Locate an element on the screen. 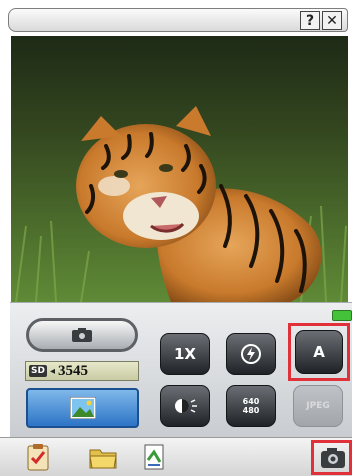 Image resolution: width=352 pixels, height=476 pixels. status-indicator is located at coordinates (342, 315).